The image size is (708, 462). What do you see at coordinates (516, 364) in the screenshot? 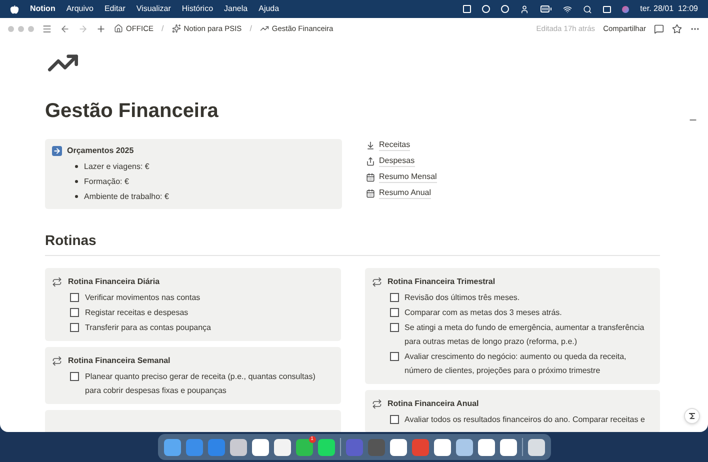
I see `task-text: Avaliar crescimento do negócio: aumento ou queda da receita, número de clientes, projeções para o próximo trimestre` at bounding box center [516, 364].